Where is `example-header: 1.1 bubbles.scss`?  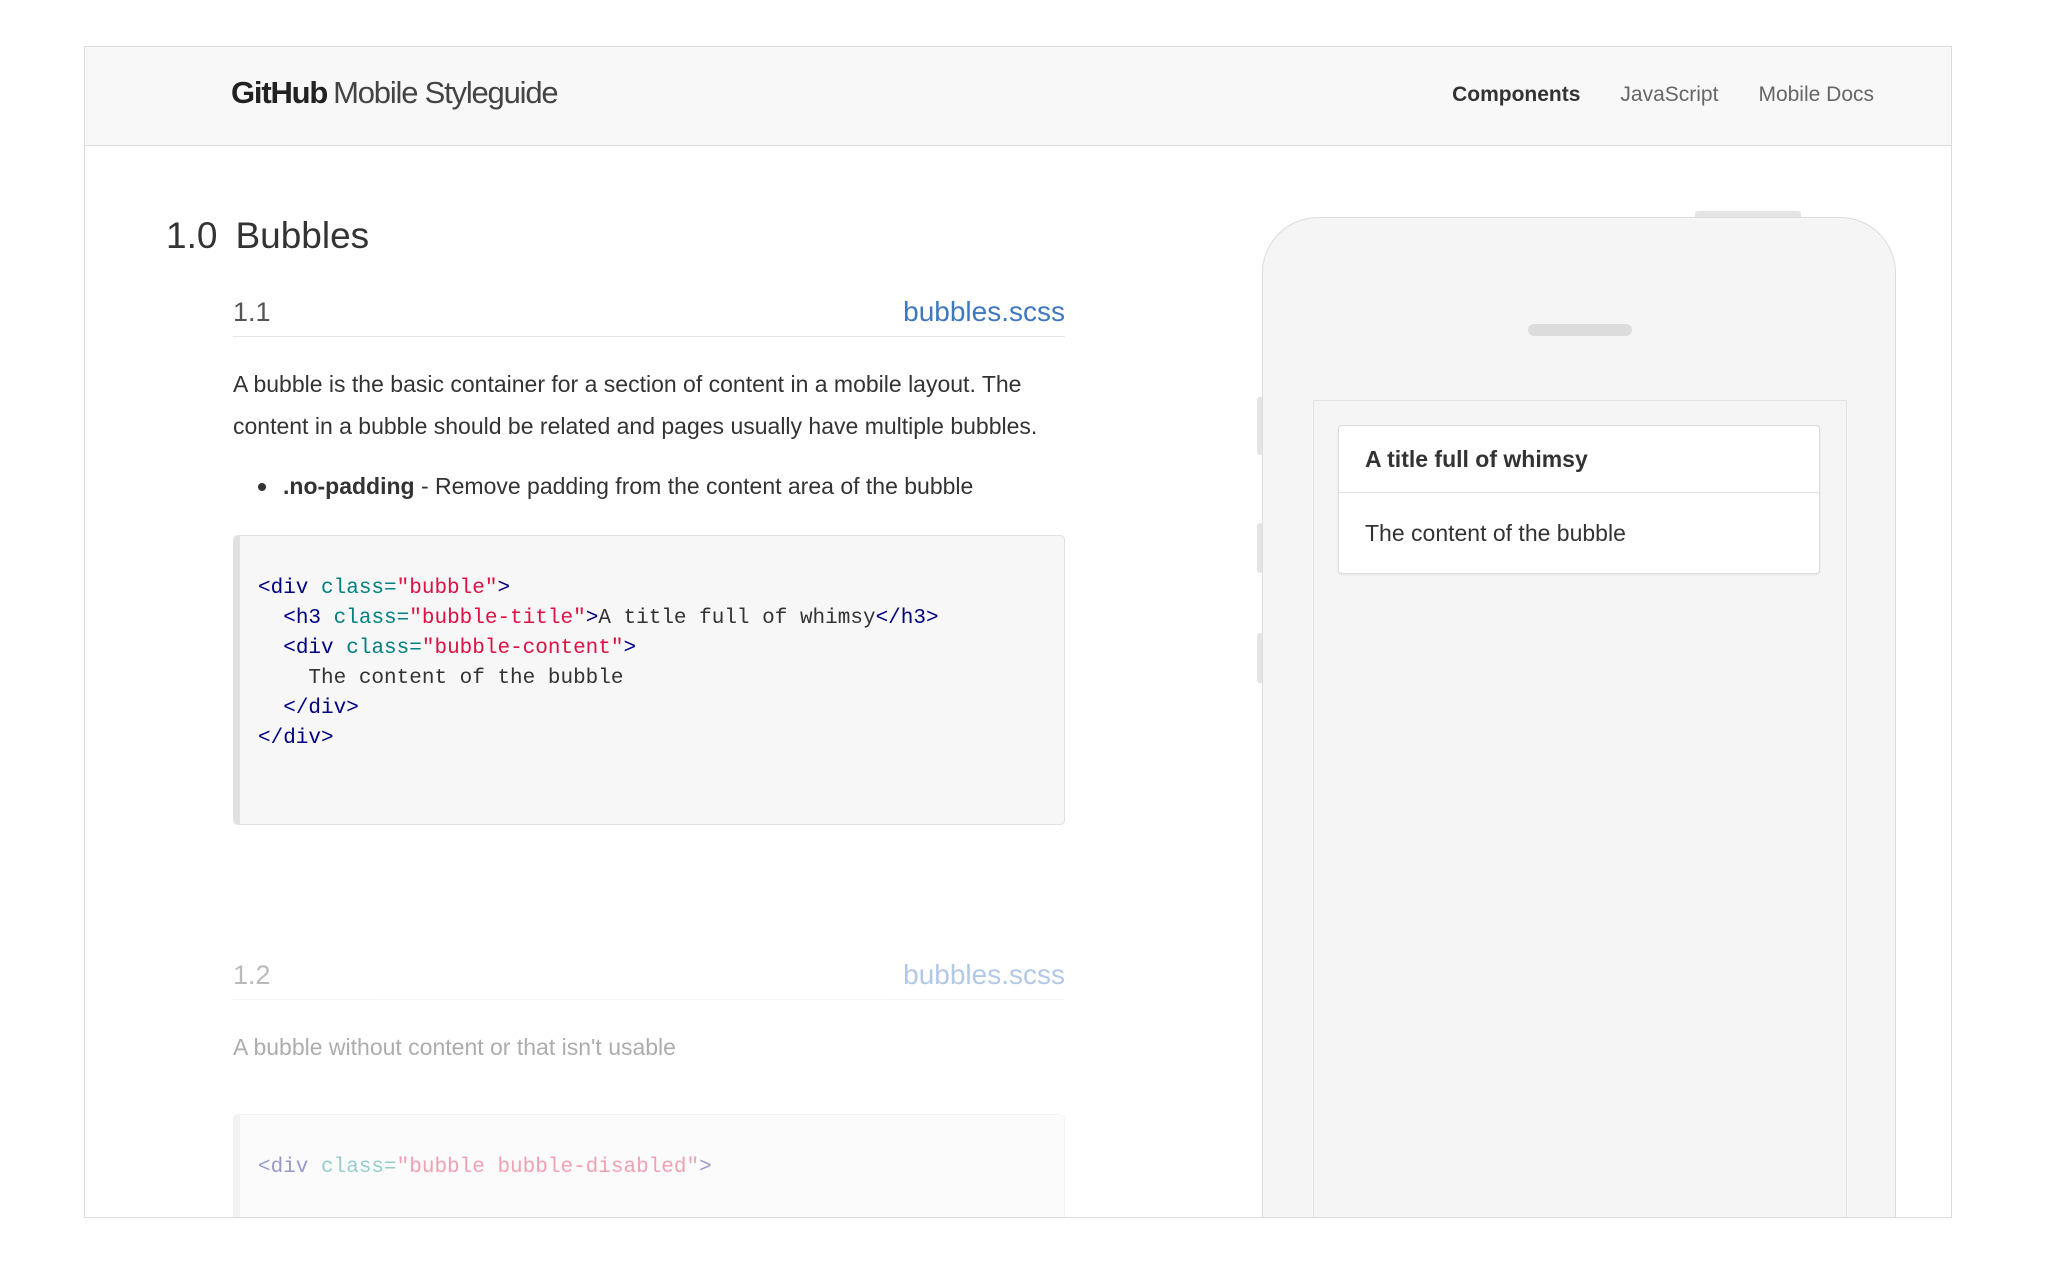 example-header: 1.1 bubbles.scss is located at coordinates (649, 312).